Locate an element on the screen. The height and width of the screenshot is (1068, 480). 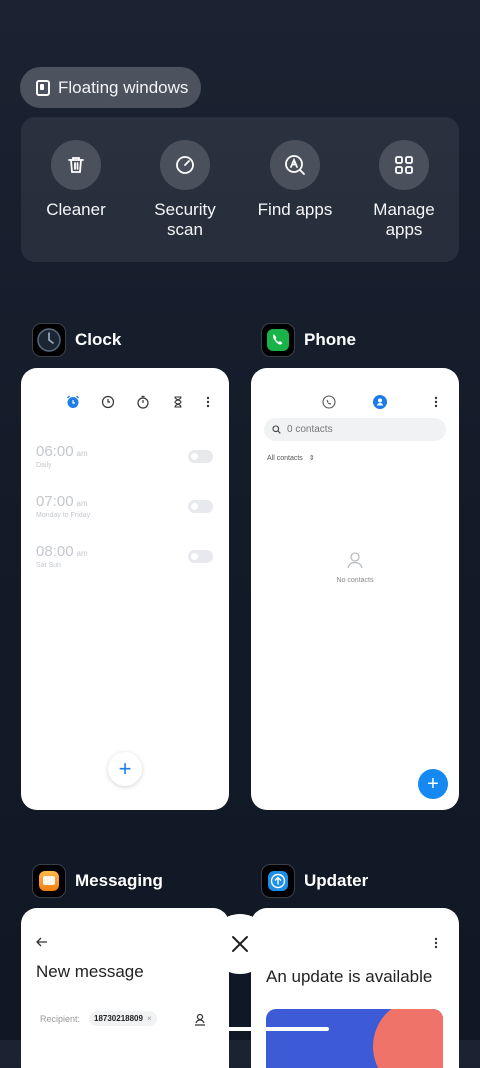
updater-app-title: Updater is located at coordinates (336, 880).